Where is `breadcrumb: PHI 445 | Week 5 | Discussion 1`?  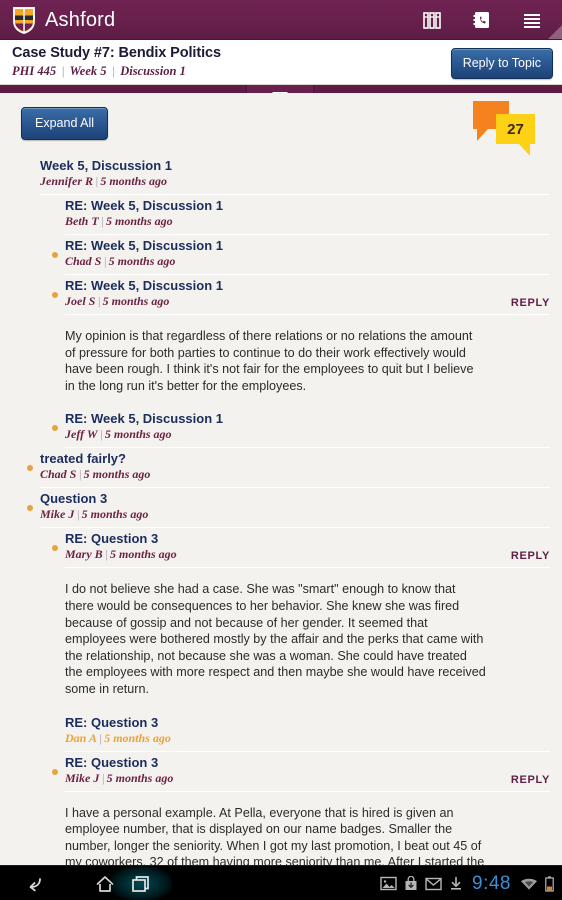 breadcrumb: PHI 445 | Week 5 | Discussion 1 is located at coordinates (99, 71).